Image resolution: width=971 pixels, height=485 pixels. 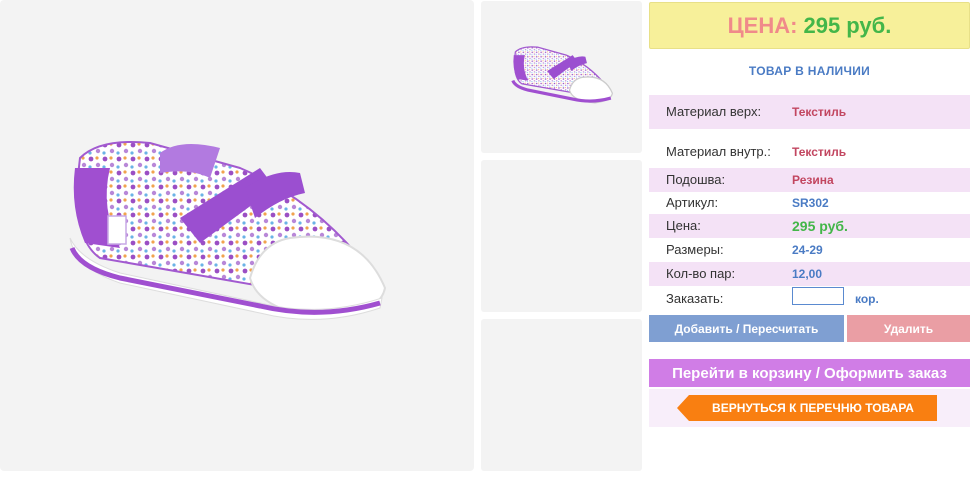 What do you see at coordinates (762, 25) in the screenshot?
I see `price-banner-label: ЦЕНА:` at bounding box center [762, 25].